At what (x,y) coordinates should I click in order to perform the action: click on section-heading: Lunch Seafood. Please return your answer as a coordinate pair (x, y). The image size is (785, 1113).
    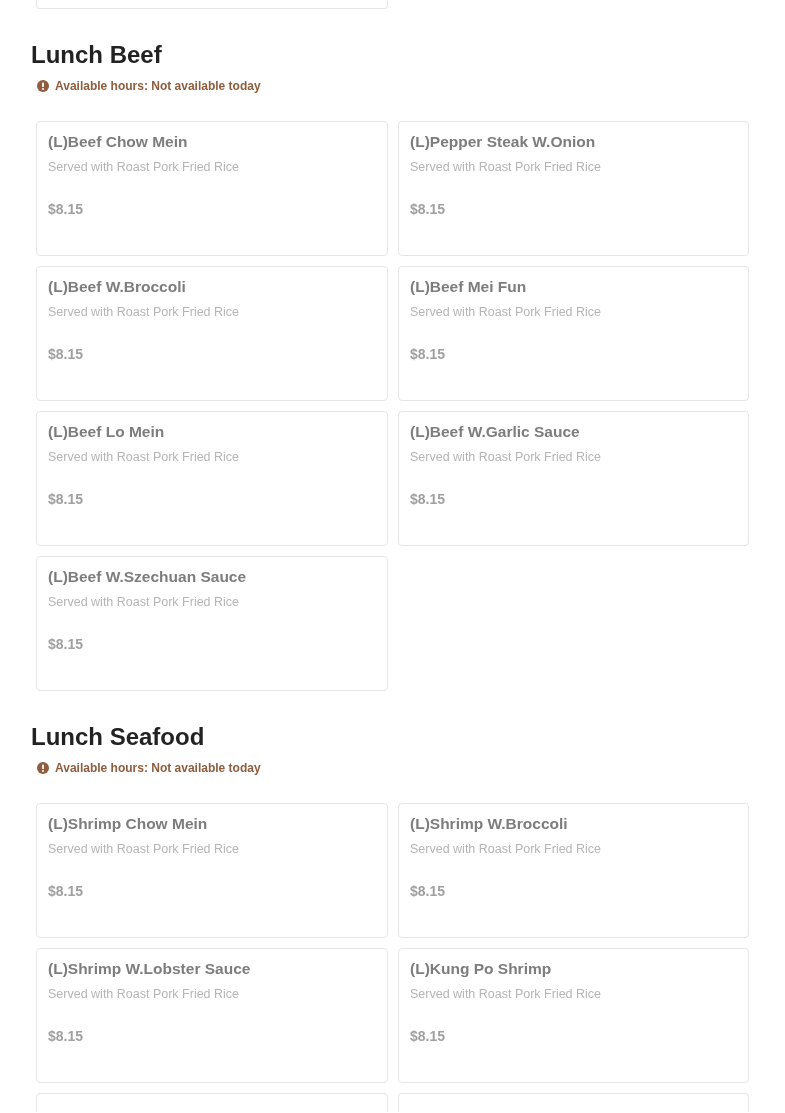
    Looking at the image, I should click on (118, 737).